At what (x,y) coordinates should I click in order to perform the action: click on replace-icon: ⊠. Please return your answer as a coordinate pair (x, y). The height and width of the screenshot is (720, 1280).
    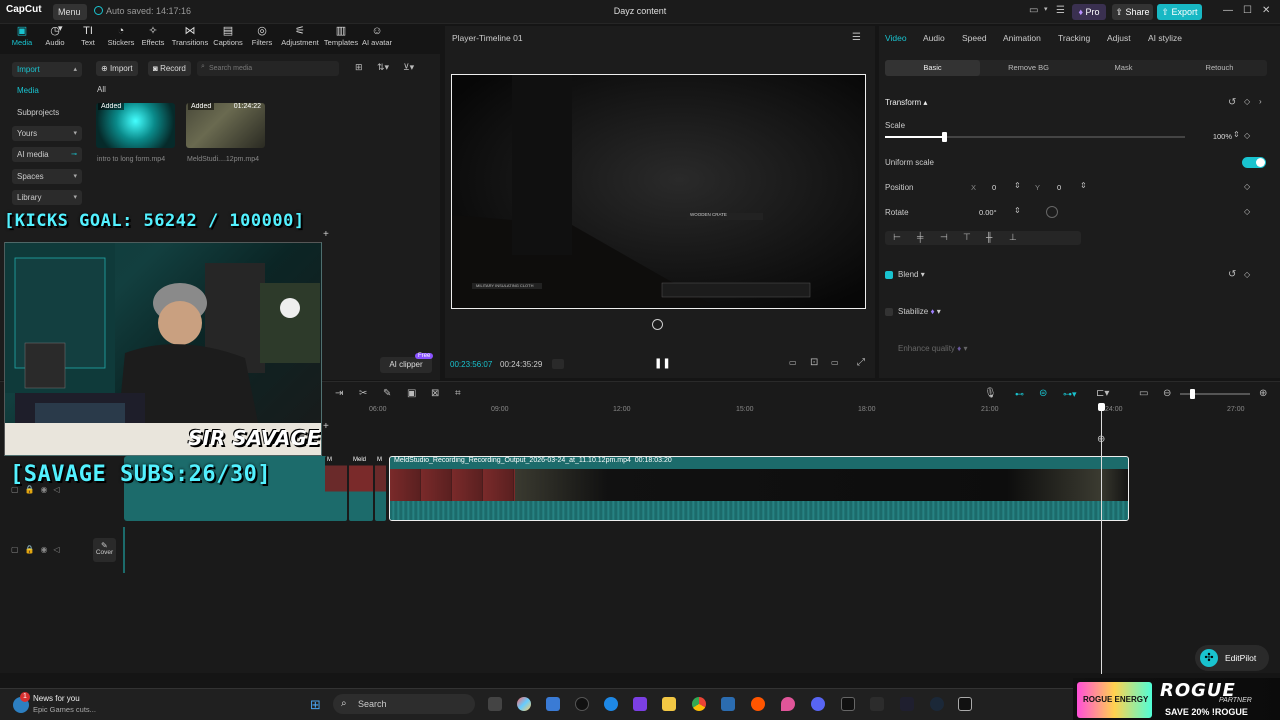
    Looking at the image, I should click on (435, 393).